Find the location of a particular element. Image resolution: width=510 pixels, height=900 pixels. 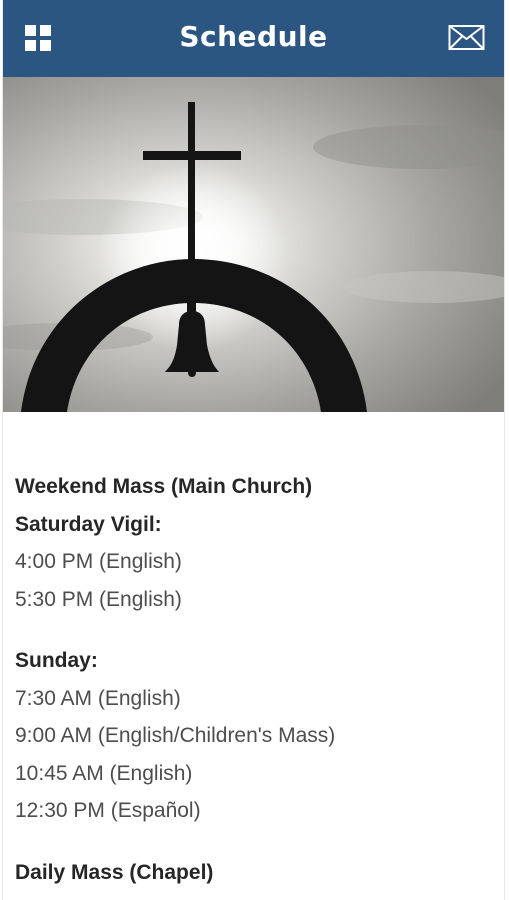

page-title: Schedule is located at coordinates (253, 36).